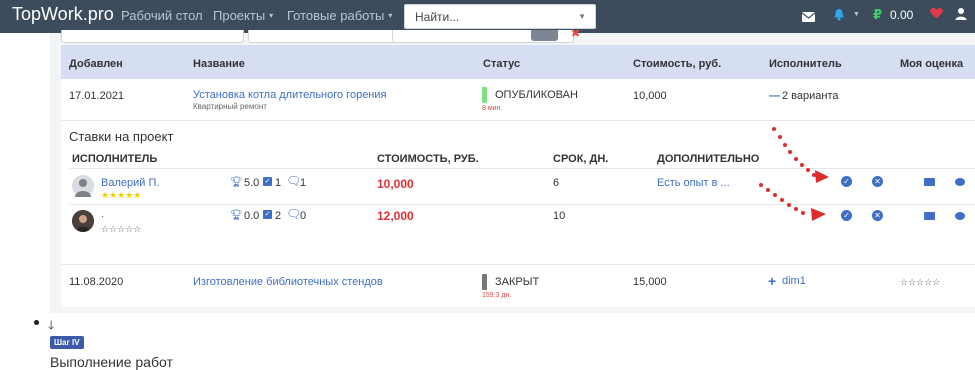 The image size is (975, 370). I want to click on filter-button, so click(544, 35).